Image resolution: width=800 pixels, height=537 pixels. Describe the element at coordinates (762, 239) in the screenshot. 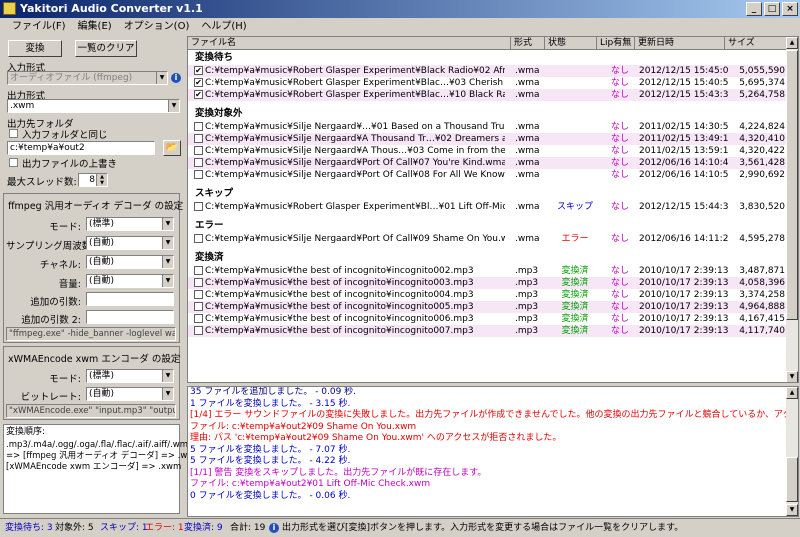

I see `cell-size: 4,595,278` at that location.